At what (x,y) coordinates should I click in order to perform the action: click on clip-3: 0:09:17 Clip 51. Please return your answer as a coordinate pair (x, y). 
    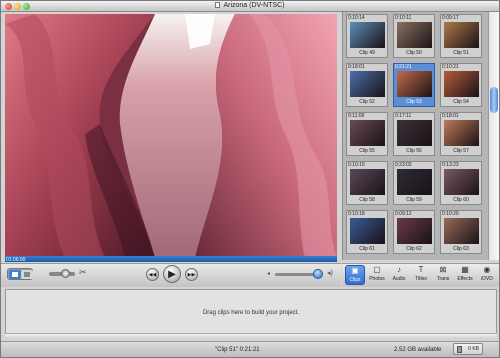
    Looking at the image, I should click on (461, 36).